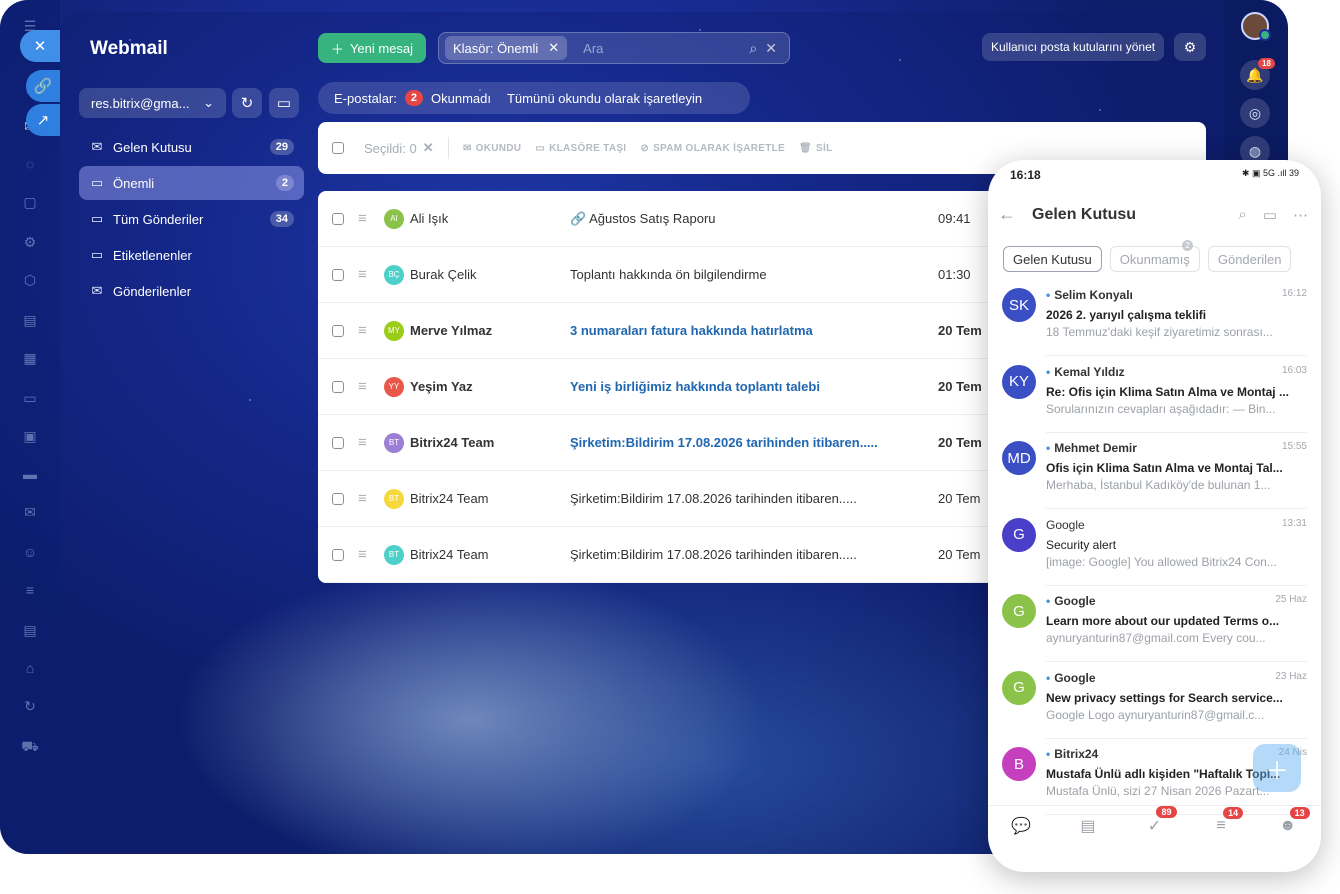 The height and width of the screenshot is (894, 1340). Describe the element at coordinates (30, 474) in the screenshot. I see `card-rail-icon: ▬` at that location.